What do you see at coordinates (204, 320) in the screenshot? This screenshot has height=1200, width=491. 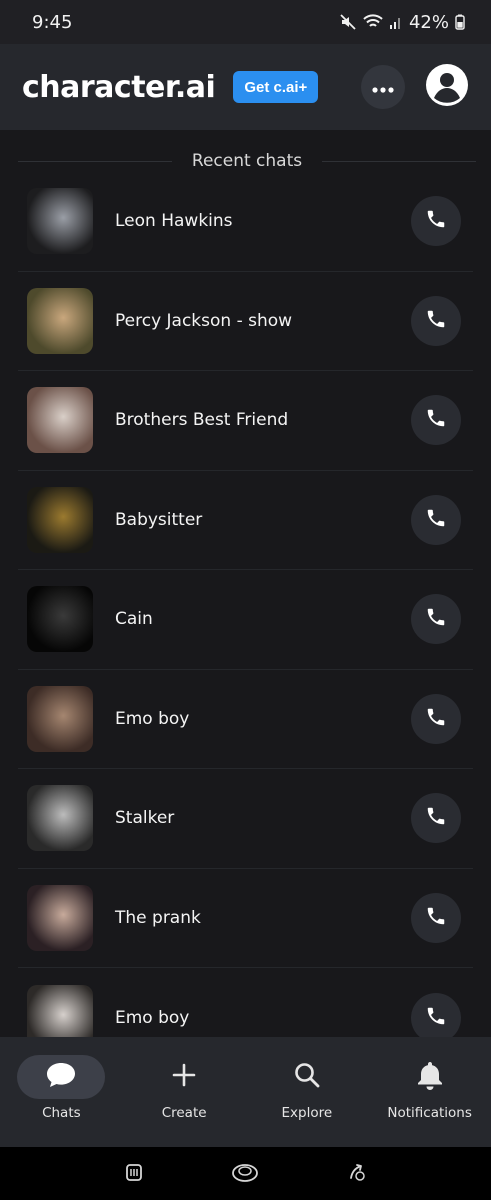 I see `chat-name: Percy Jackson - show` at bounding box center [204, 320].